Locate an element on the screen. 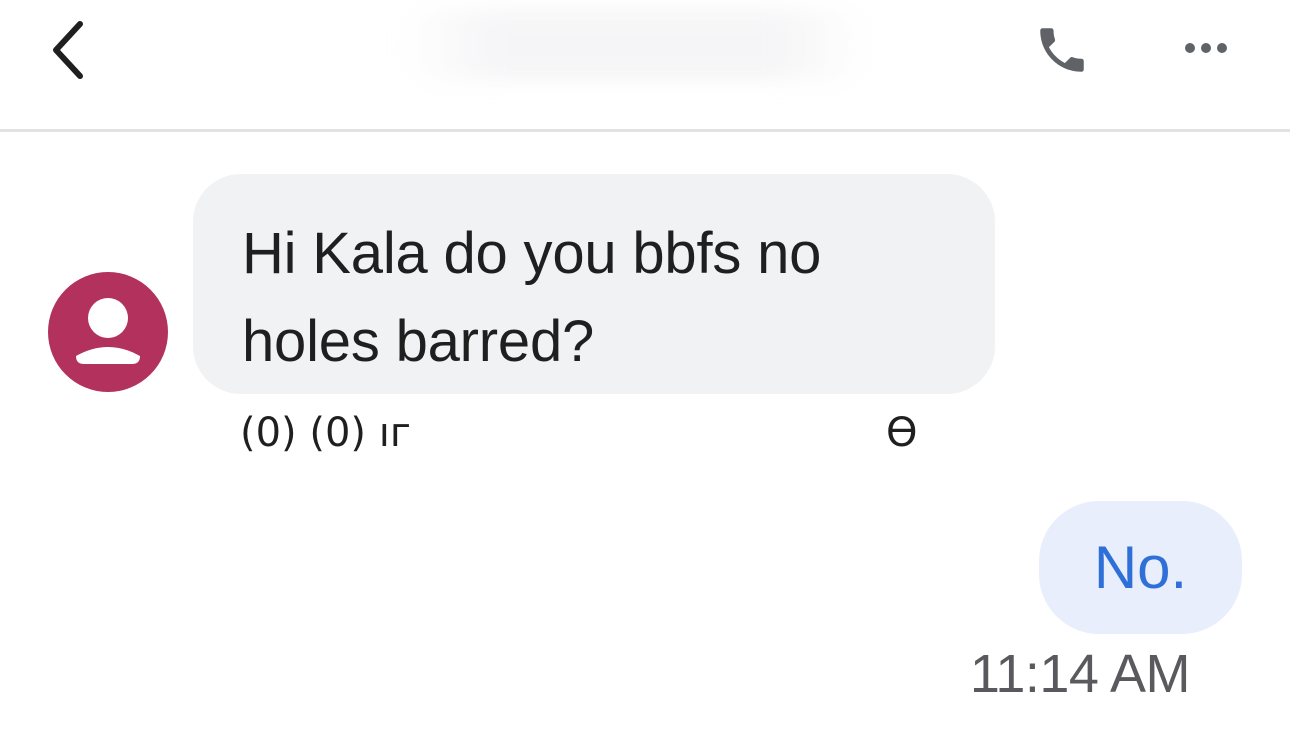 The height and width of the screenshot is (746, 1290). person-icon is located at coordinates (108, 331).